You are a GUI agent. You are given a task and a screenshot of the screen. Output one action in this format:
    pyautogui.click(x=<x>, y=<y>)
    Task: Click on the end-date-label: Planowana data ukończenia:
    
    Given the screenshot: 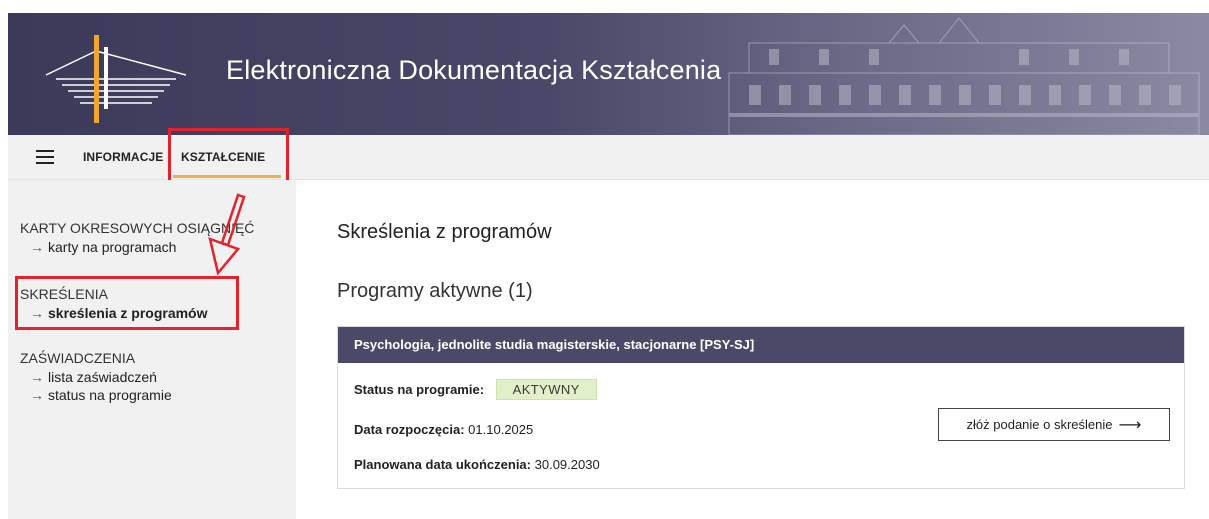 What is the action you would take?
    pyautogui.click(x=442, y=464)
    